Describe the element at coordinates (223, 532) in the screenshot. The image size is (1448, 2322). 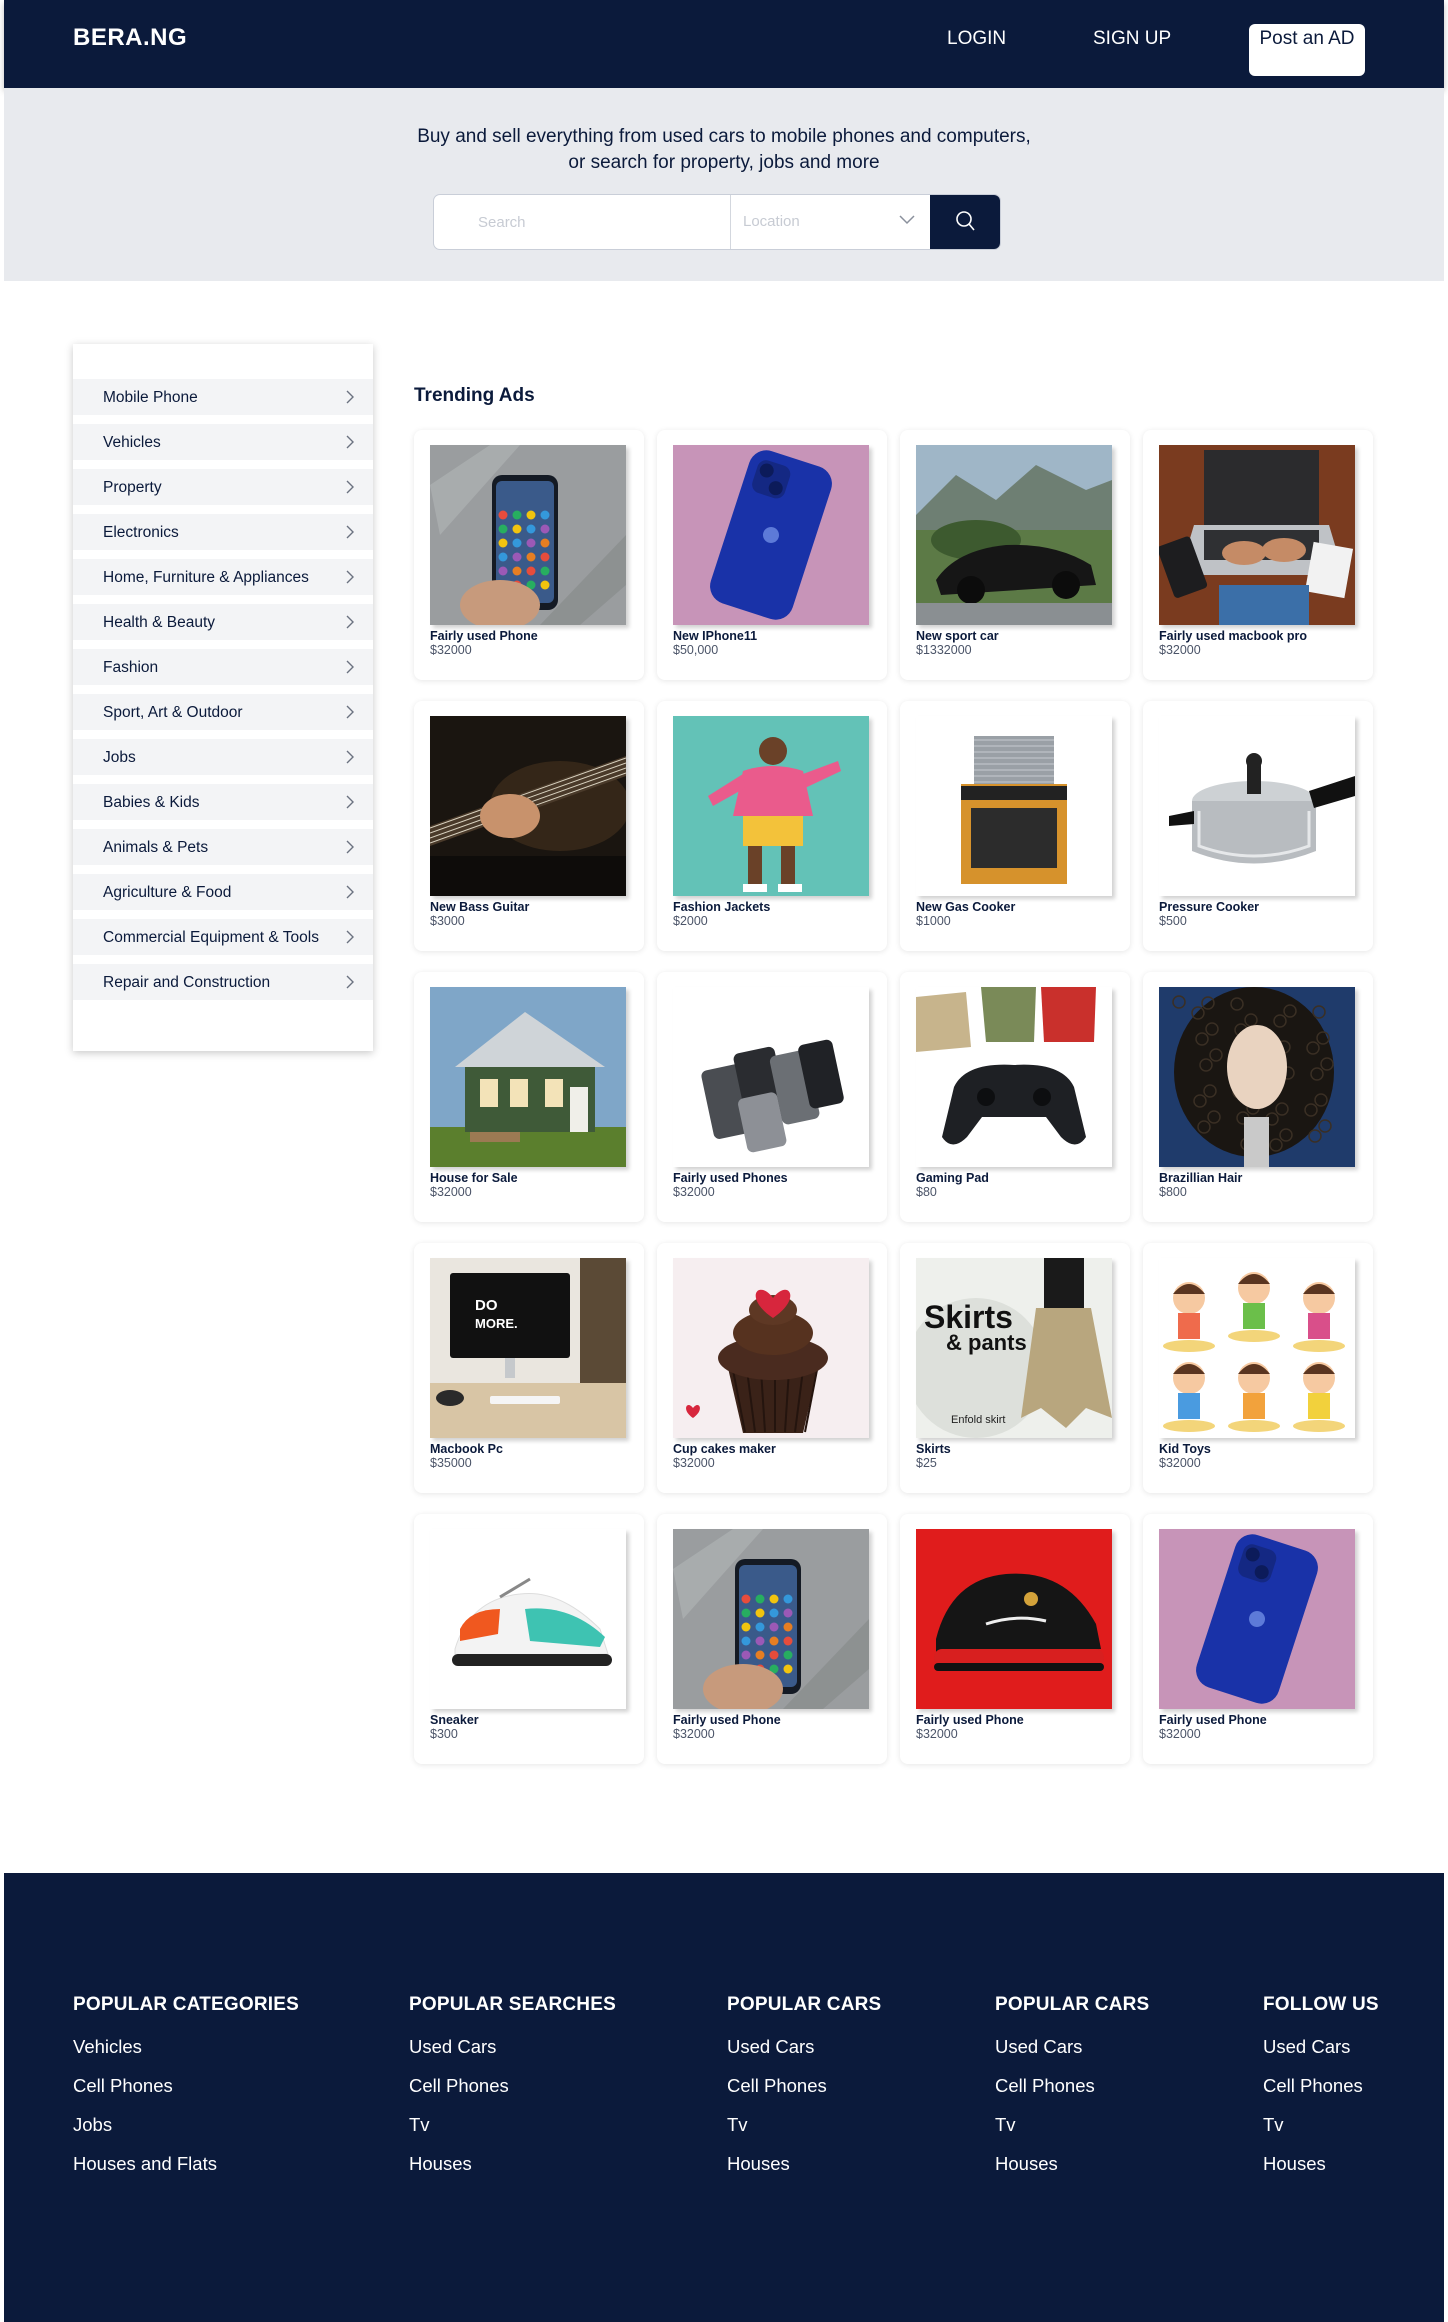
I see `sidebar-item: Electronics` at that location.